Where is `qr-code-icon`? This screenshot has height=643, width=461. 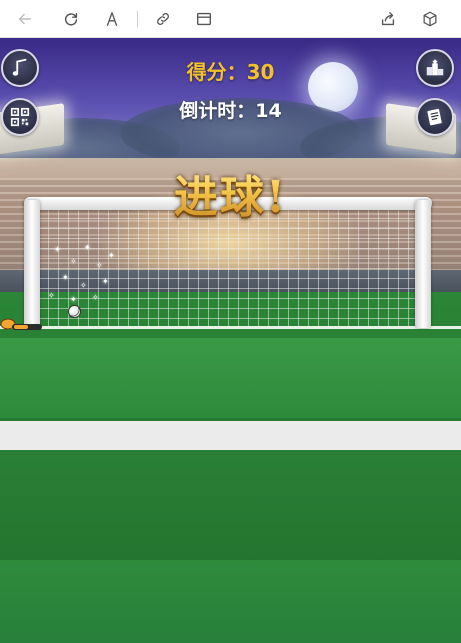 qr-code-icon is located at coordinates (20, 117).